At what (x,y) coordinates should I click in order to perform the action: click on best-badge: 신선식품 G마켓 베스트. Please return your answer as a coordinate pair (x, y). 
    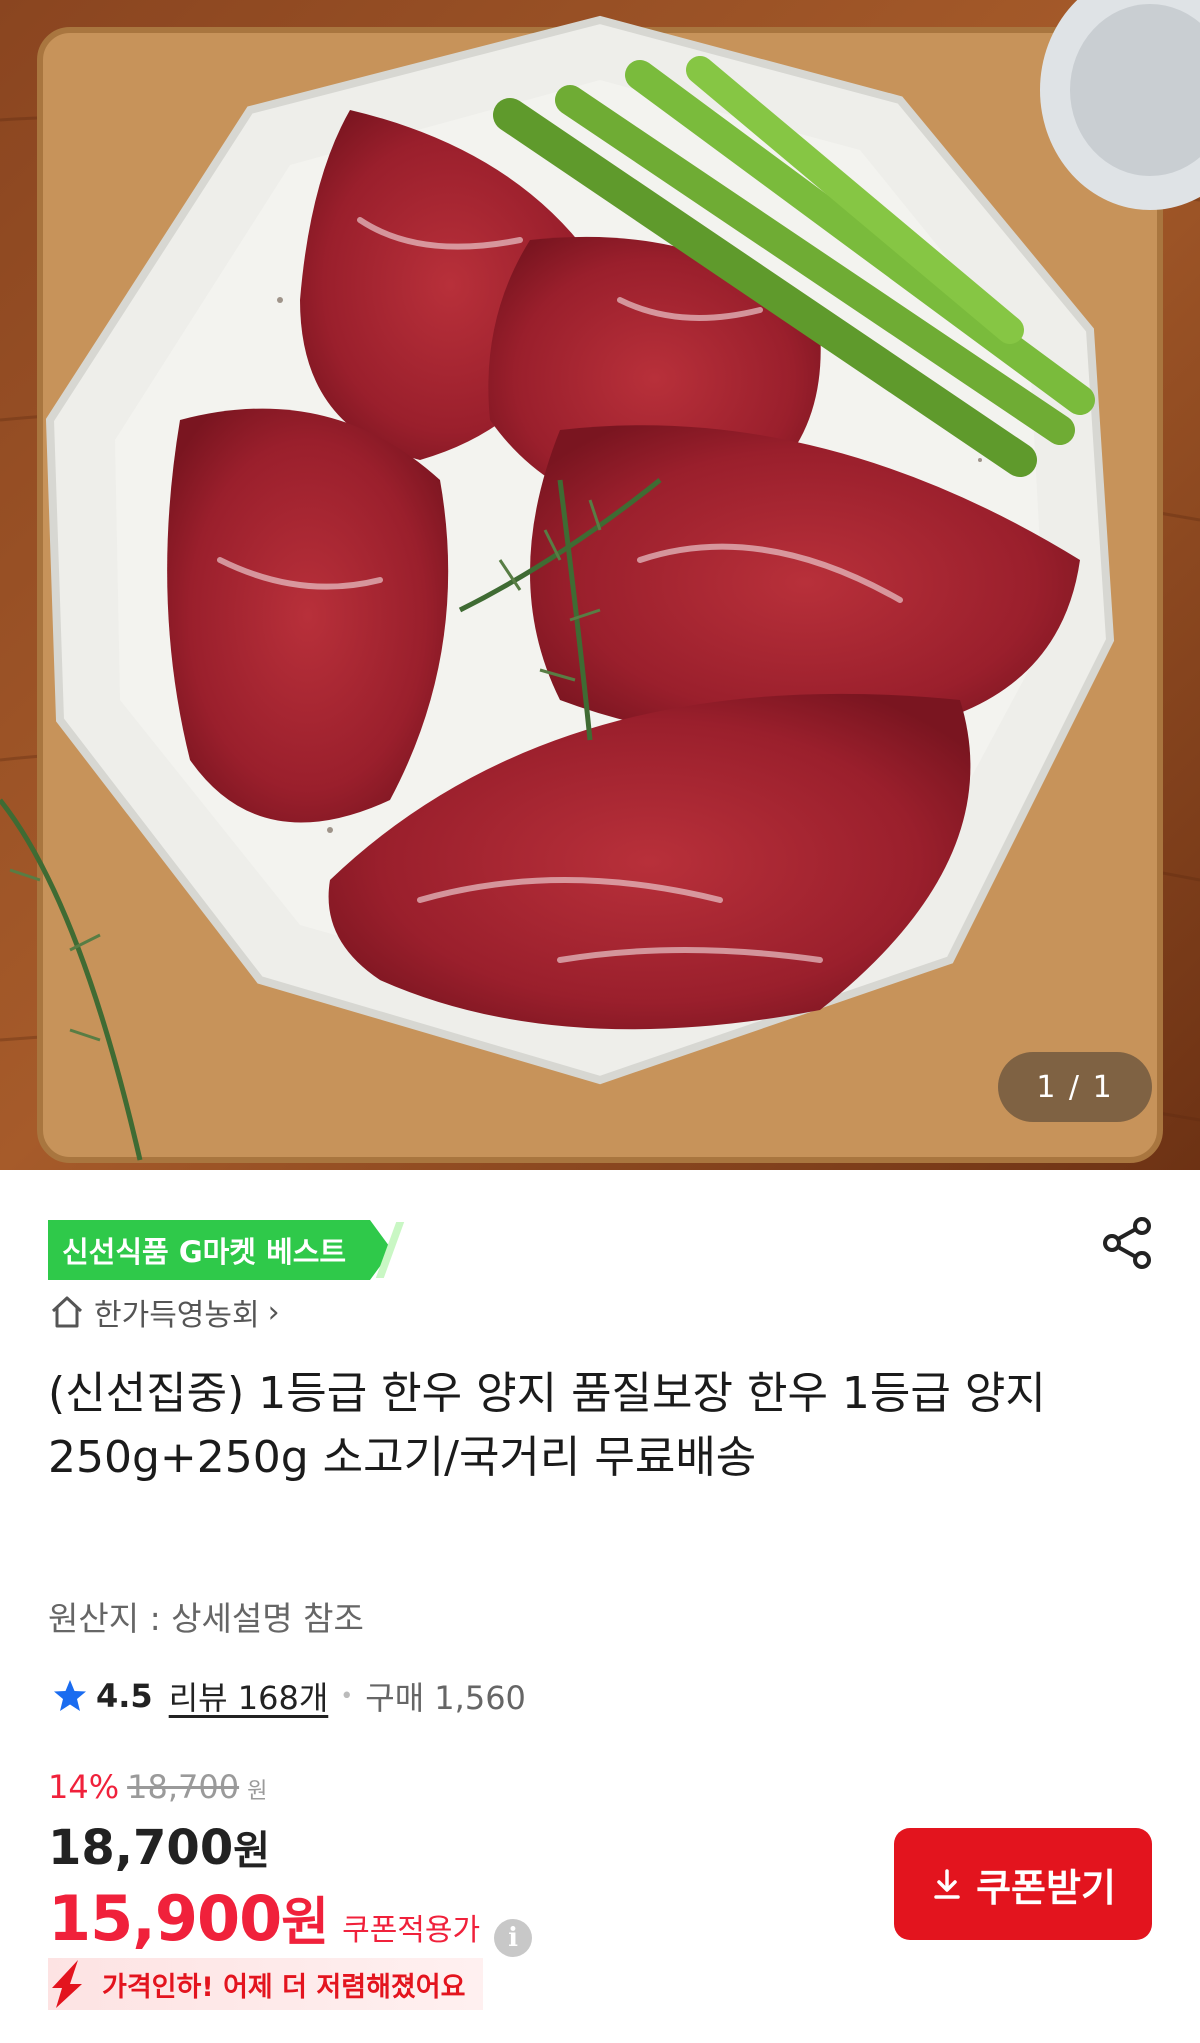
    Looking at the image, I should click on (220, 1250).